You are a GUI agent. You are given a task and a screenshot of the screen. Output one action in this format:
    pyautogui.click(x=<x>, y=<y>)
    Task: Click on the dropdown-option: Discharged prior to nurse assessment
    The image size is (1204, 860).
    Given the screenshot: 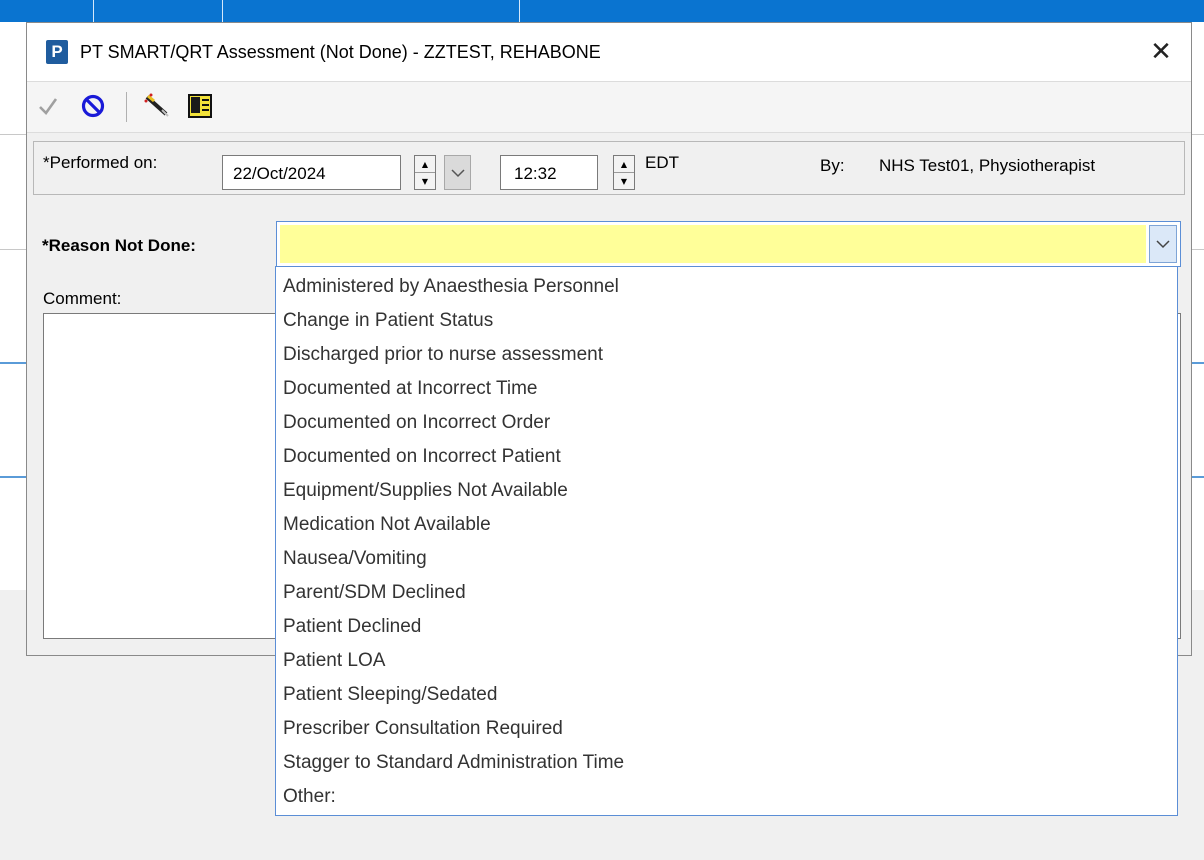 What is the action you would take?
    pyautogui.click(x=726, y=355)
    